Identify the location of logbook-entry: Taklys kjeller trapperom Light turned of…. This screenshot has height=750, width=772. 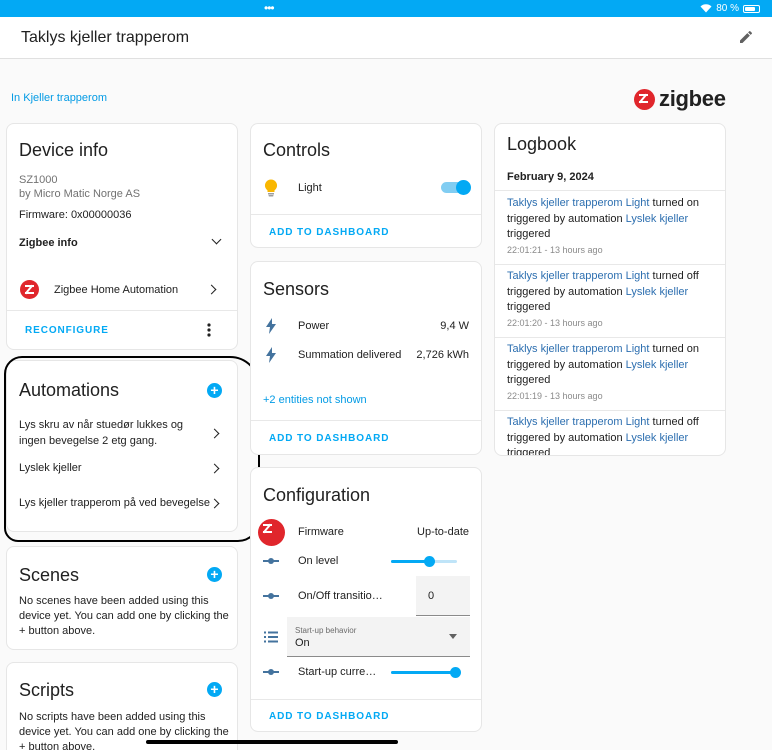
(611, 300).